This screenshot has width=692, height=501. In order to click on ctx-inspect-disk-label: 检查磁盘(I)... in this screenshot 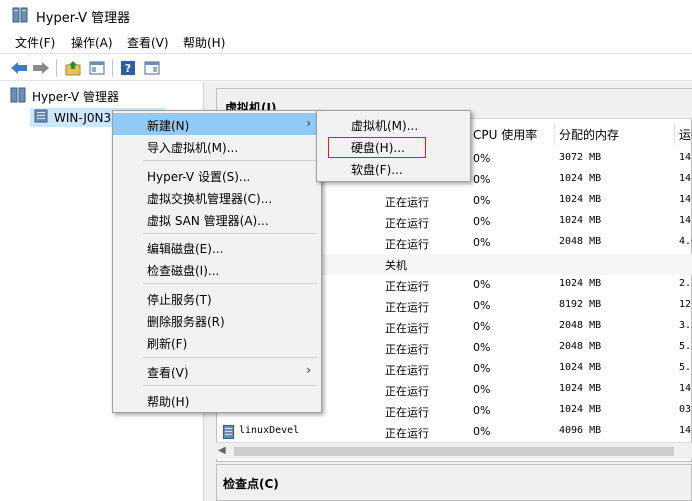, I will do `click(183, 271)`.